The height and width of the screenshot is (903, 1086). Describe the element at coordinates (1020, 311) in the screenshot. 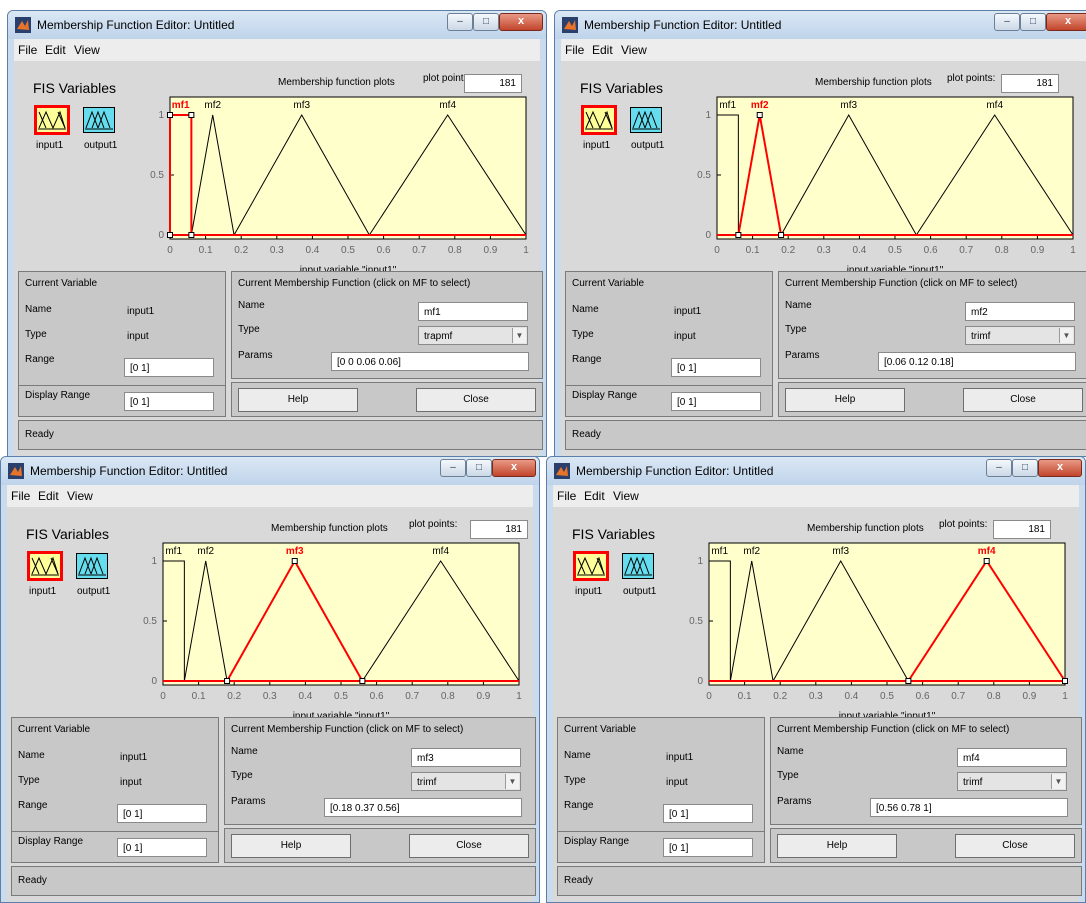

I see `mf-name-field: mf2` at that location.